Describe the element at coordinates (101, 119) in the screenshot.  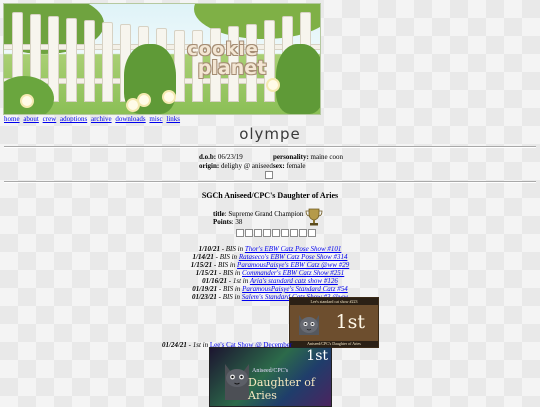
I see `nav-link-archive: archive` at that location.